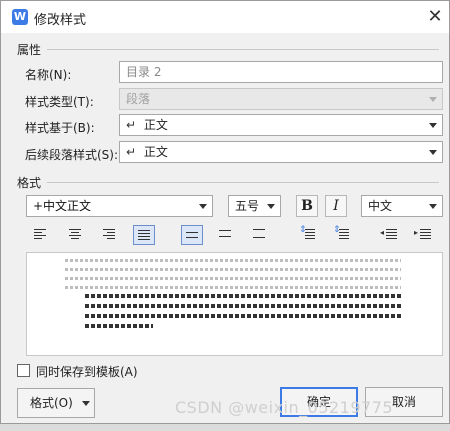  I want to click on wps-writer-icon: W, so click(20, 17).